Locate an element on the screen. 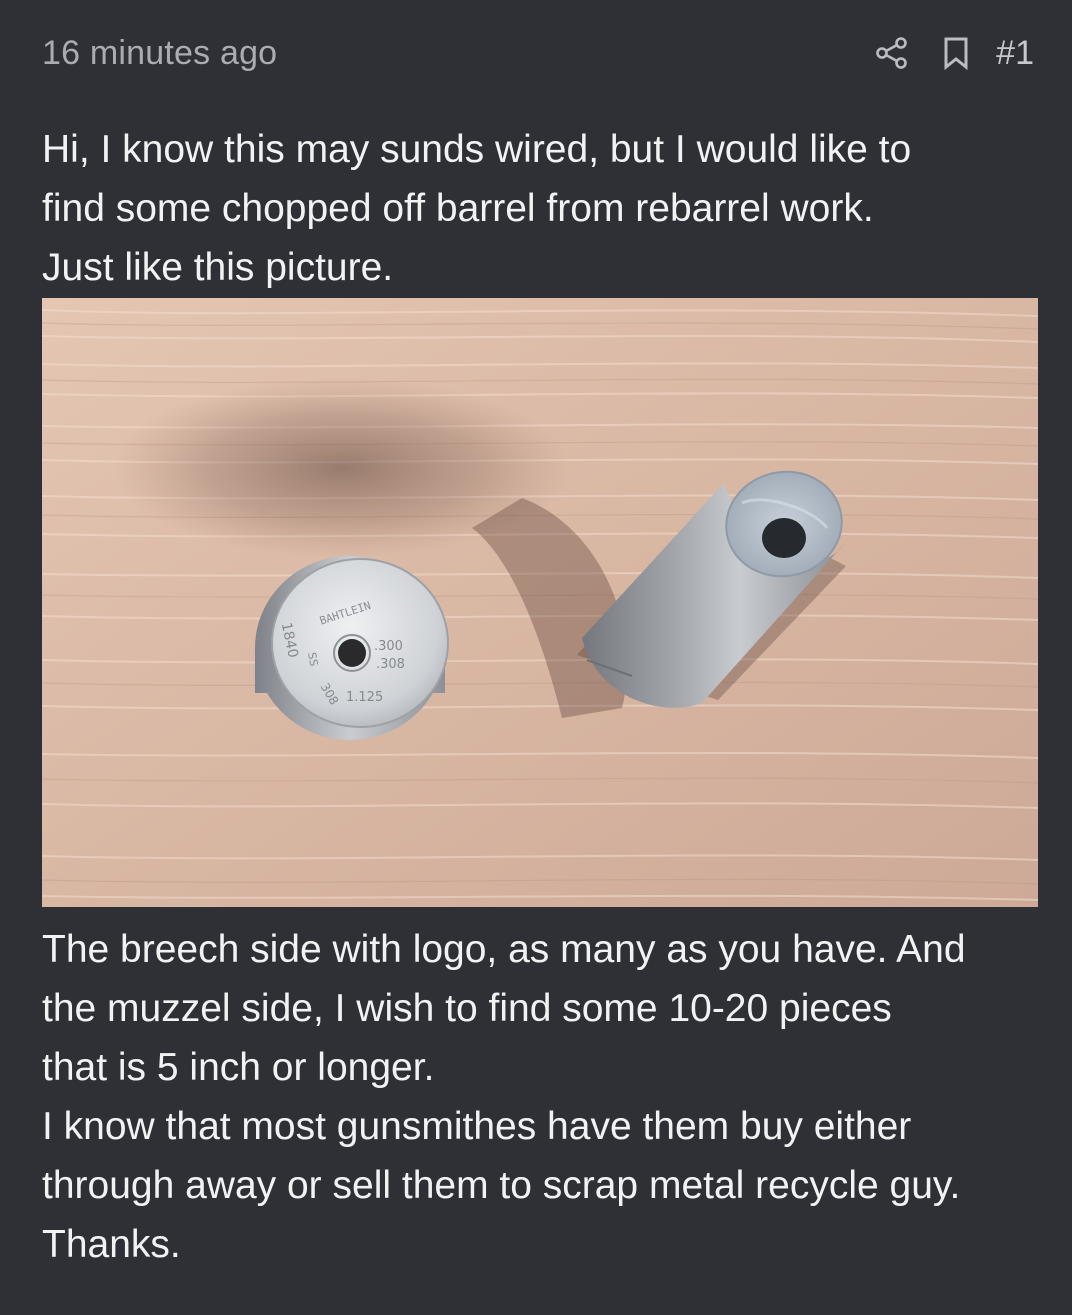 This screenshot has width=1072, height=1315. stamp-text: SS is located at coordinates (312, 659).